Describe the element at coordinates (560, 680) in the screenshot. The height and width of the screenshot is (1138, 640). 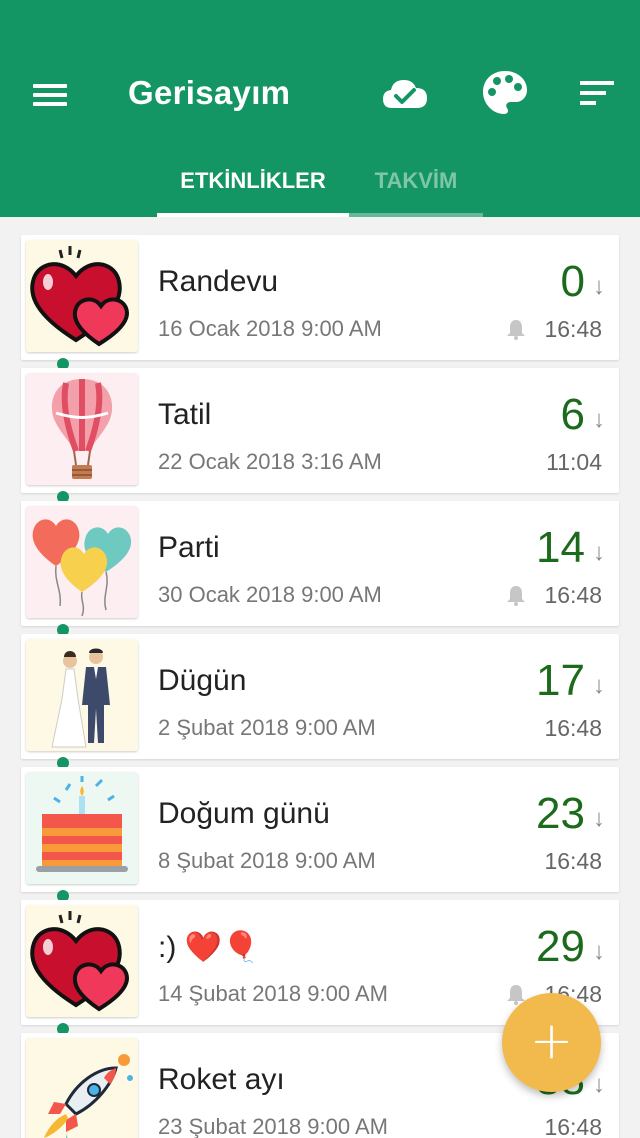
I see `event-days-left: 17` at that location.